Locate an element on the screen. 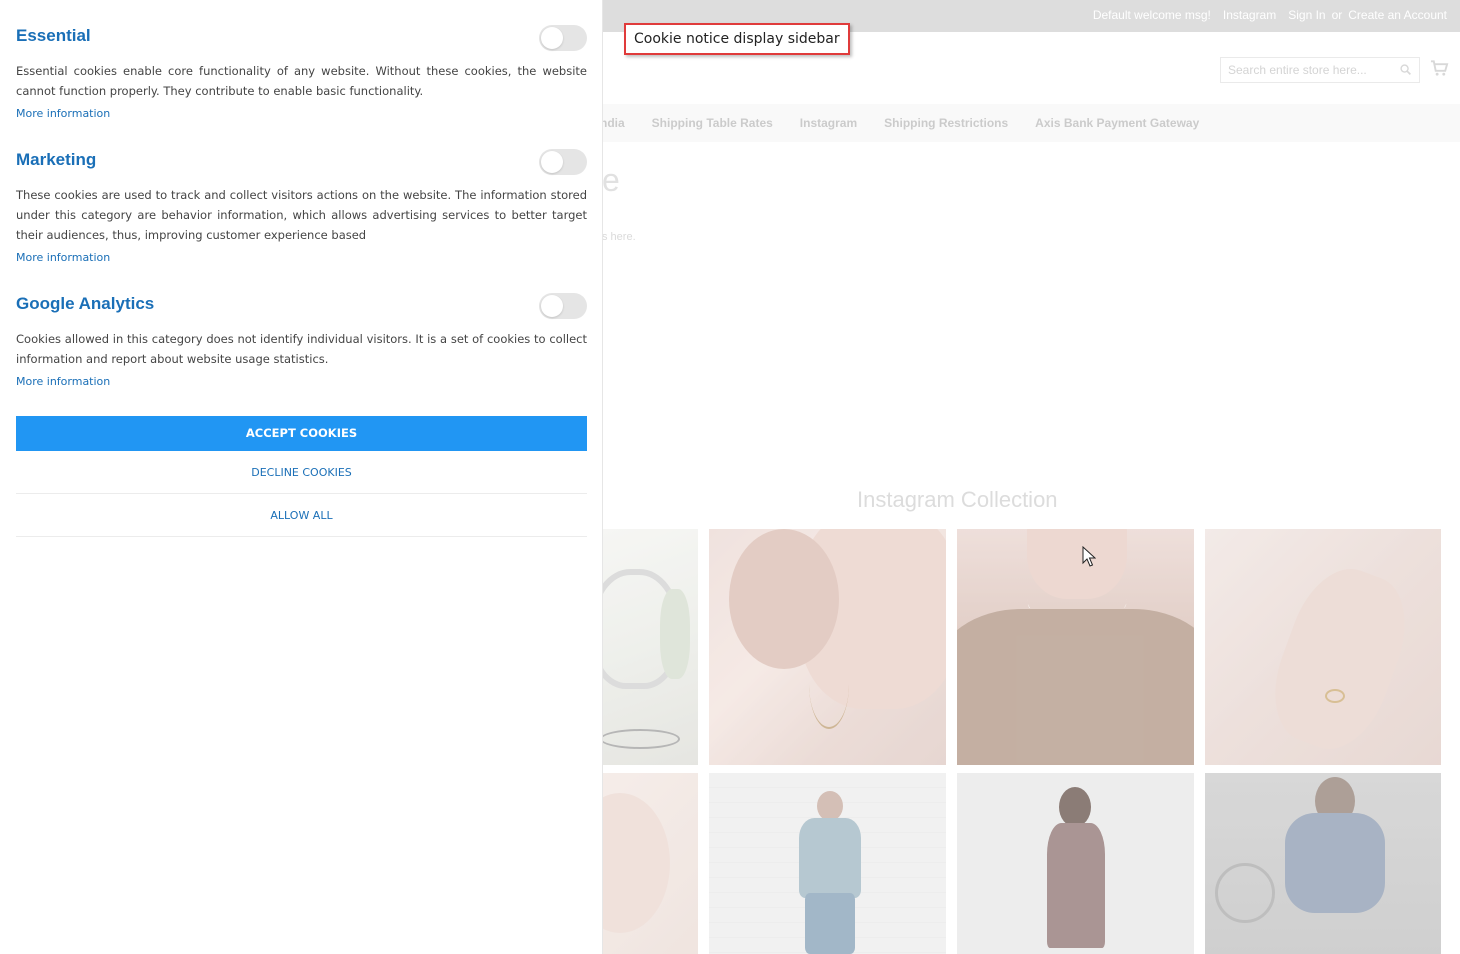 This screenshot has height=954, width=1460. instagram-tile-jewelry is located at coordinates (649, 863).